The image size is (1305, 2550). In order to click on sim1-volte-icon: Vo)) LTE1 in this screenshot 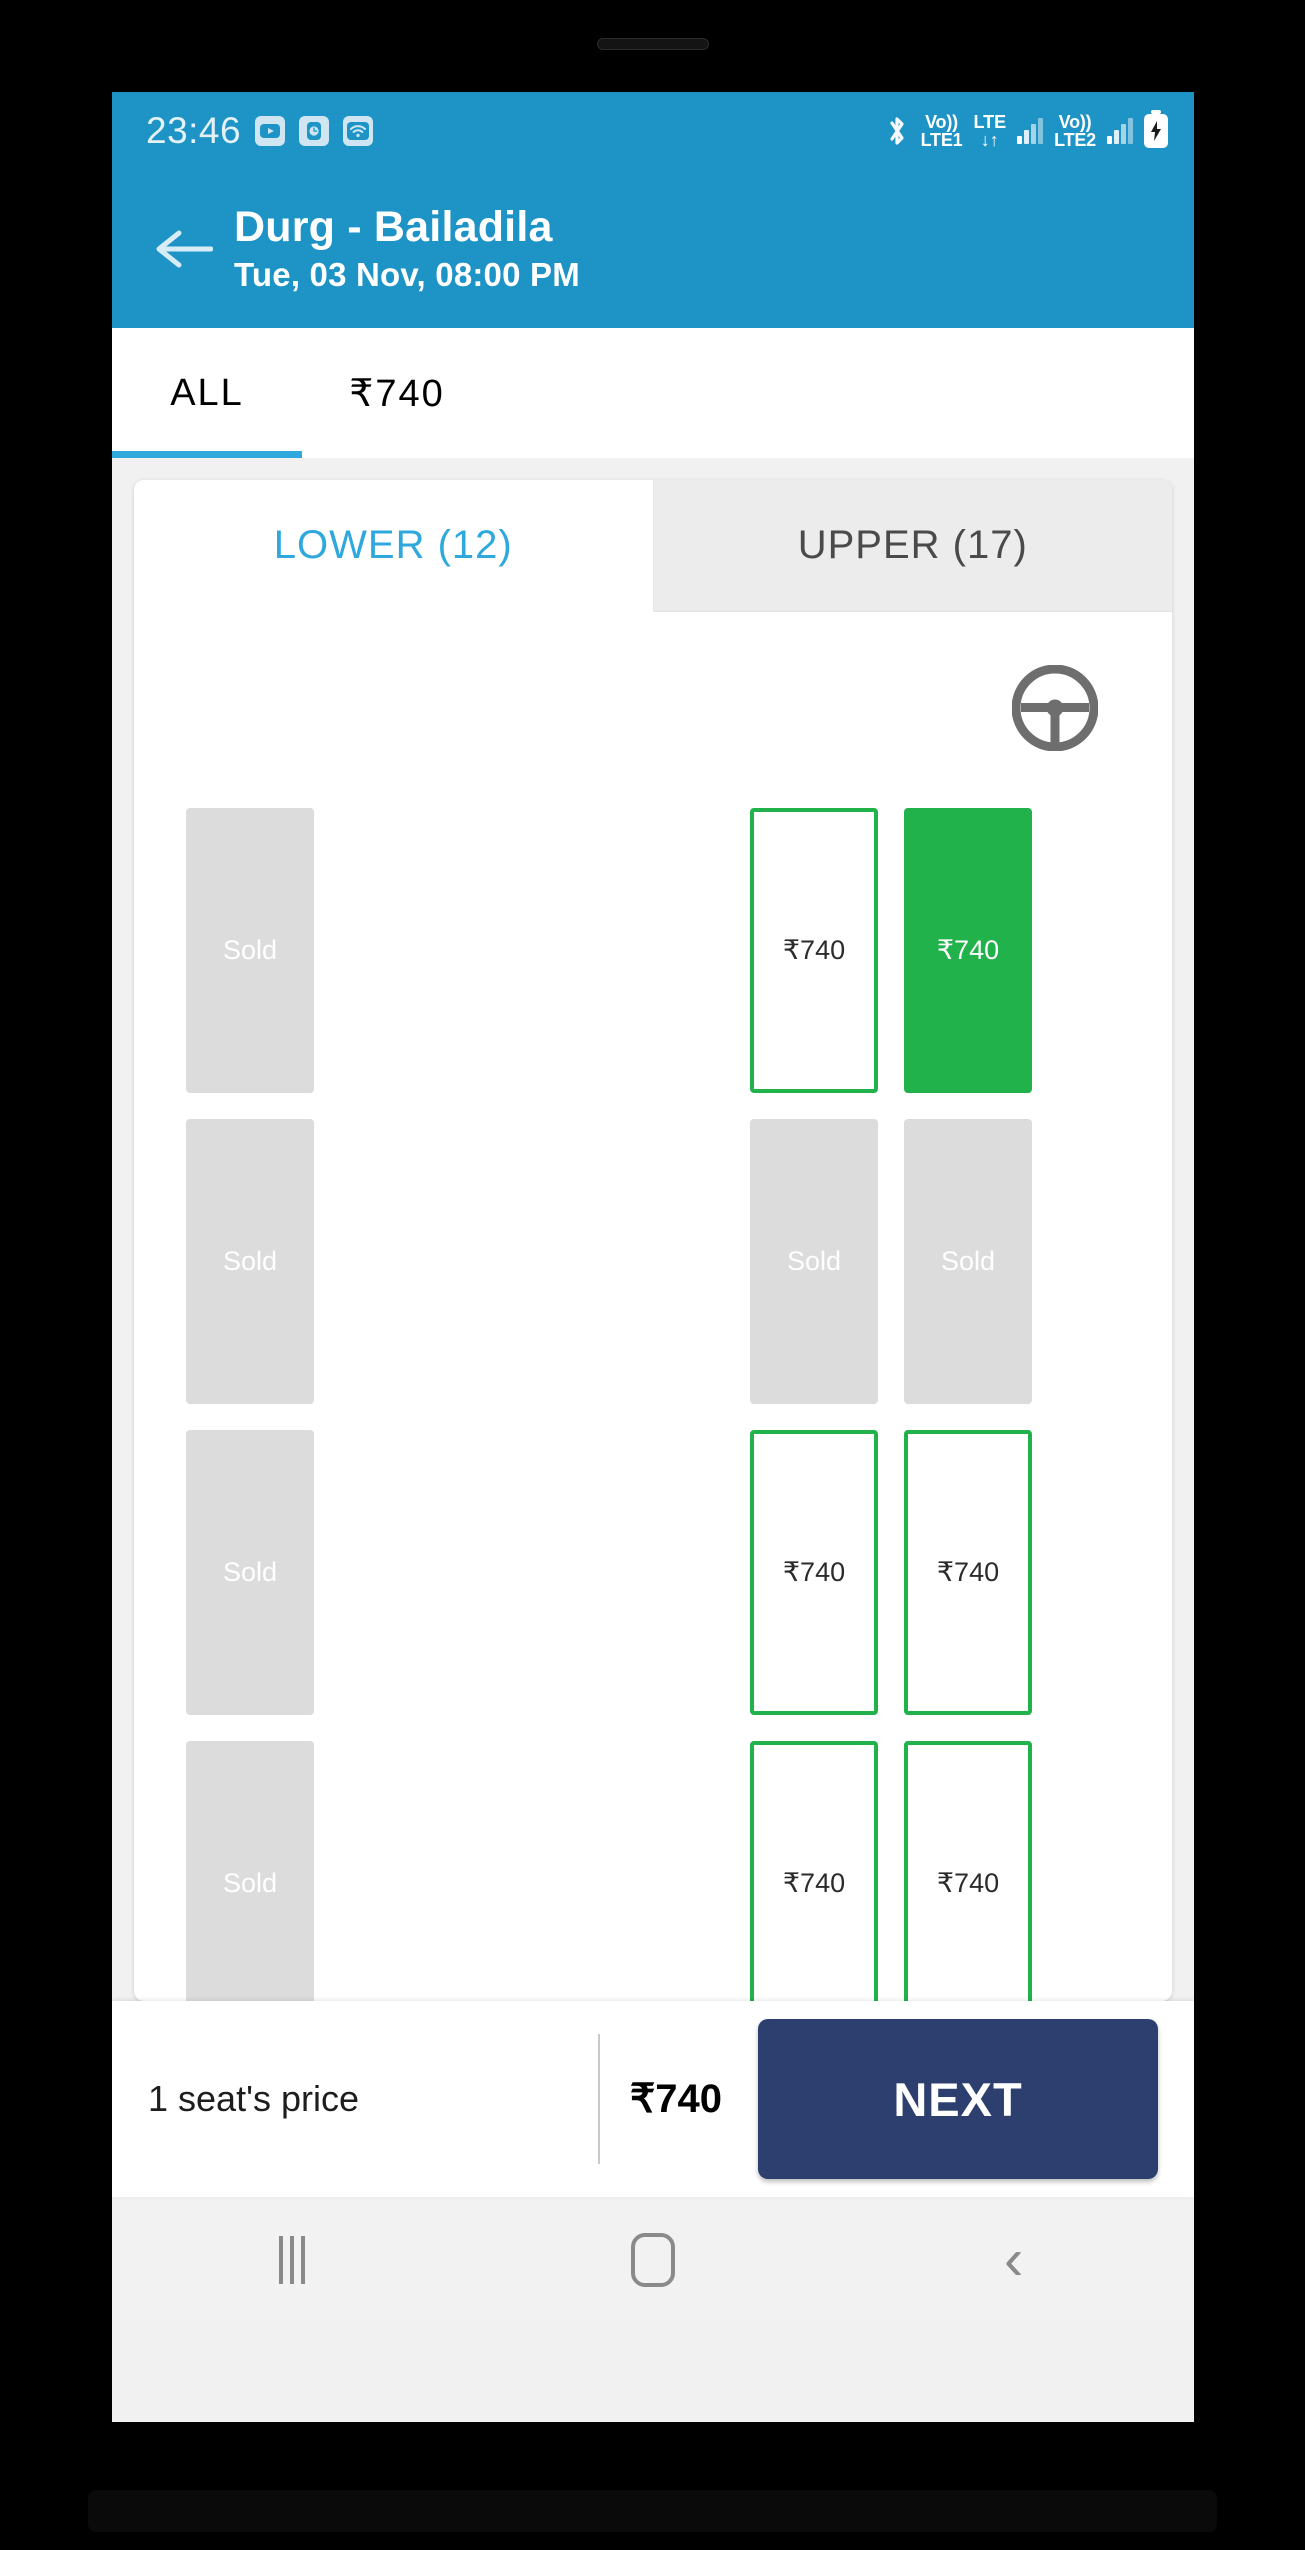, I will do `click(942, 131)`.